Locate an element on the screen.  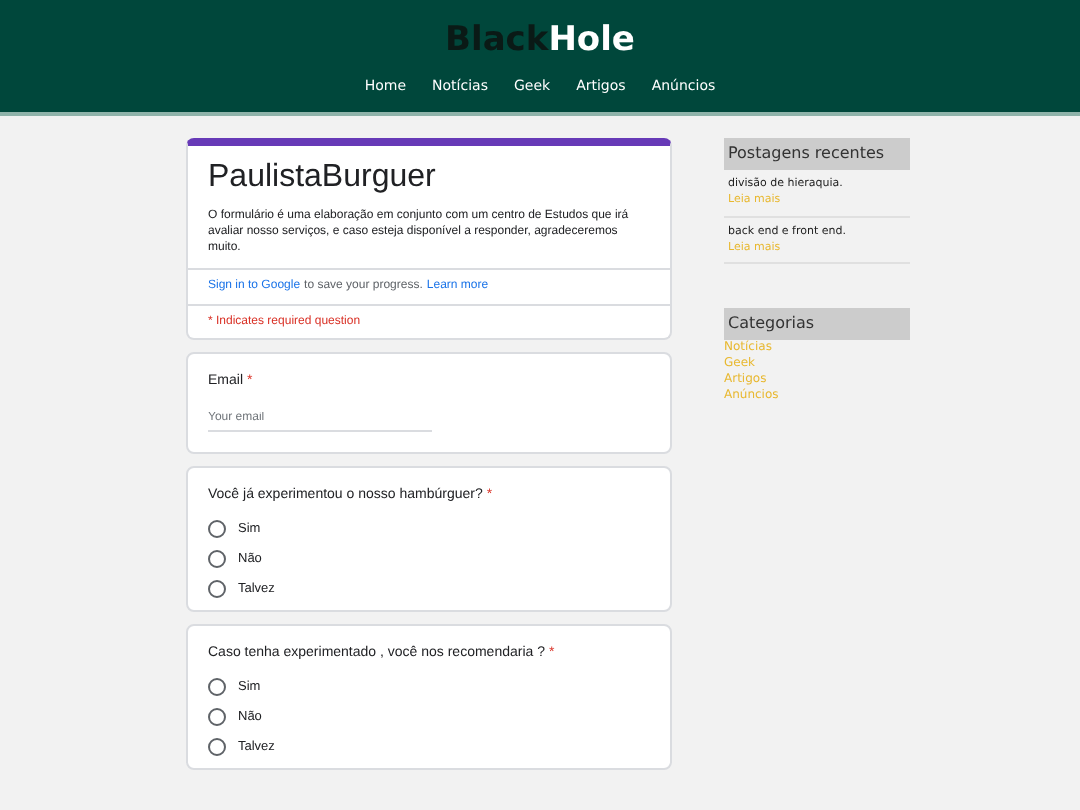
form-title: PaulistaBurguer is located at coordinates (323, 178).